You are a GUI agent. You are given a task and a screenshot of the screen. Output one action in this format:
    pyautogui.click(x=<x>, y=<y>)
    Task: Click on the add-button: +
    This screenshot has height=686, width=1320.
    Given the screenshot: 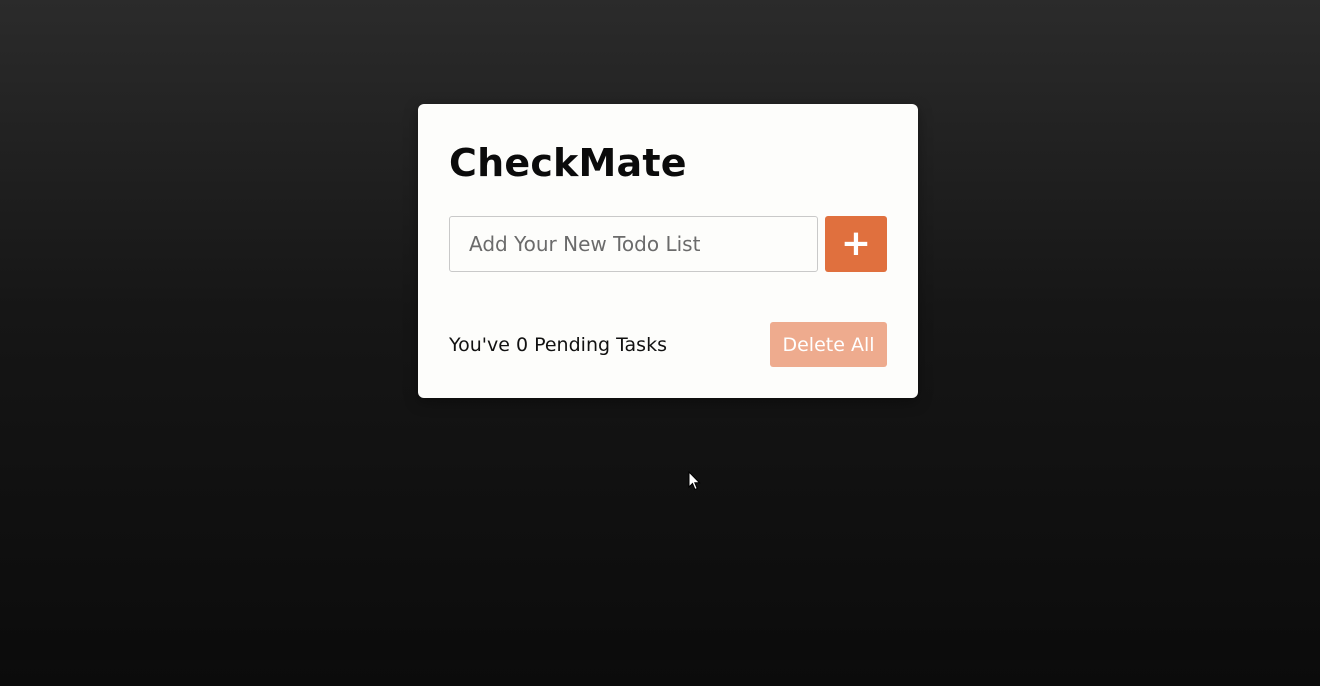 What is the action you would take?
    pyautogui.click(x=856, y=244)
    